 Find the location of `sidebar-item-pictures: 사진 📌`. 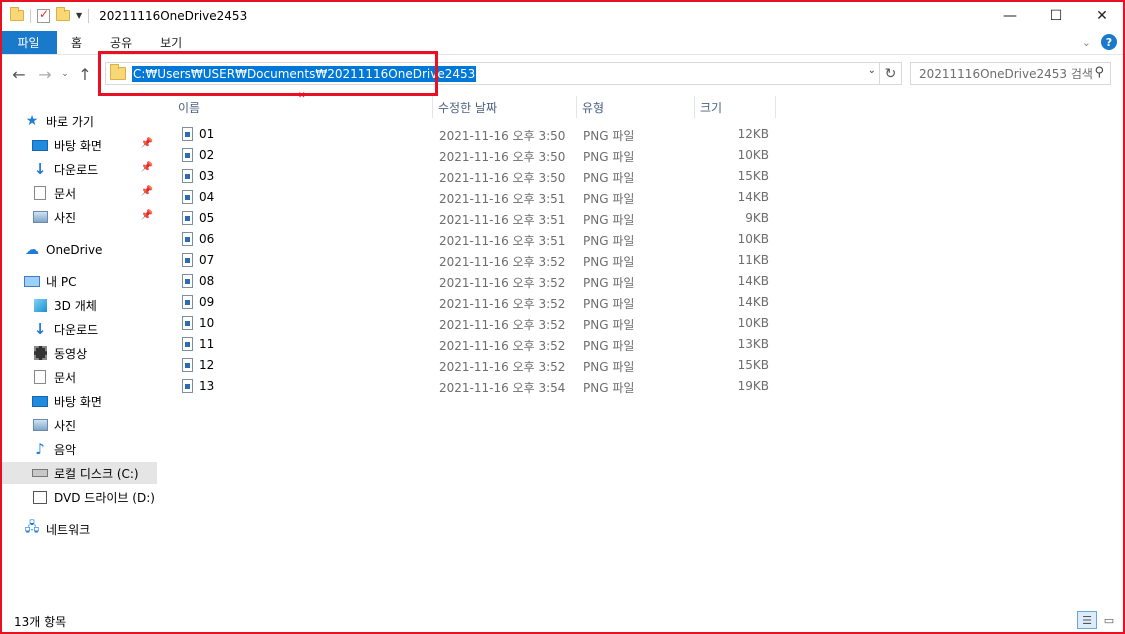

sidebar-item-pictures: 사진 📌 is located at coordinates (94, 217).